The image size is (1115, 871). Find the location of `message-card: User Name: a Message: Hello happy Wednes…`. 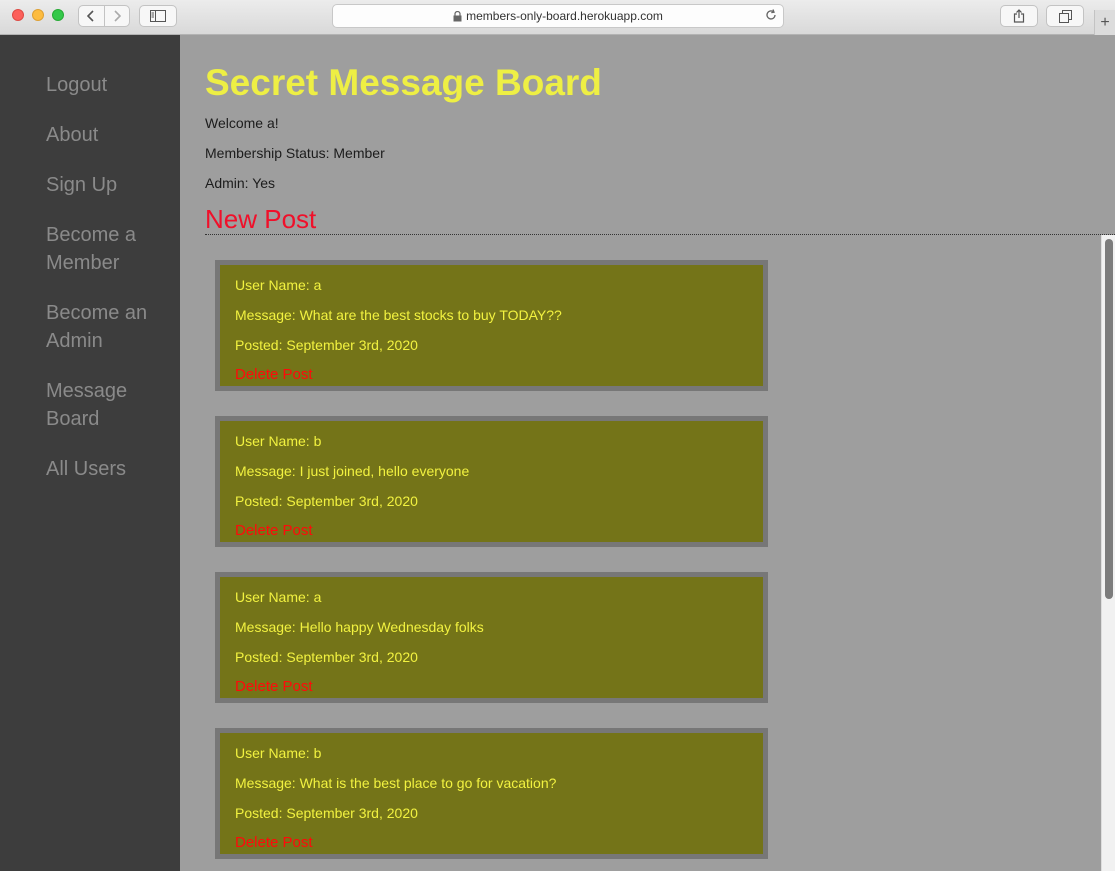

message-card: User Name: a Message: Hello happy Wednes… is located at coordinates (491, 637).